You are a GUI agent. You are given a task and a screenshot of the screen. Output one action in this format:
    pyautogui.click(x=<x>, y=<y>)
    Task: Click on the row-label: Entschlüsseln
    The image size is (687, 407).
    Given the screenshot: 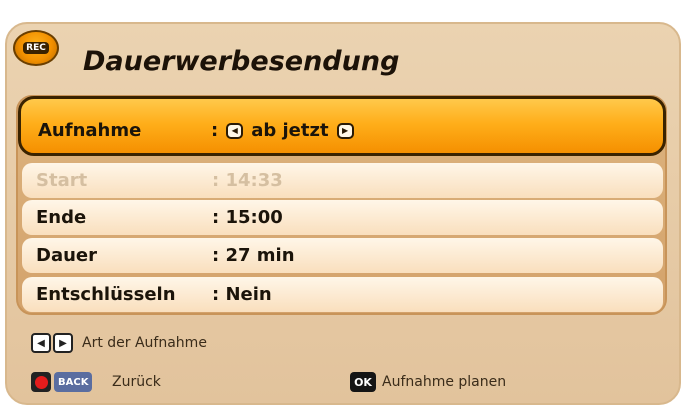 What is the action you would take?
    pyautogui.click(x=106, y=294)
    